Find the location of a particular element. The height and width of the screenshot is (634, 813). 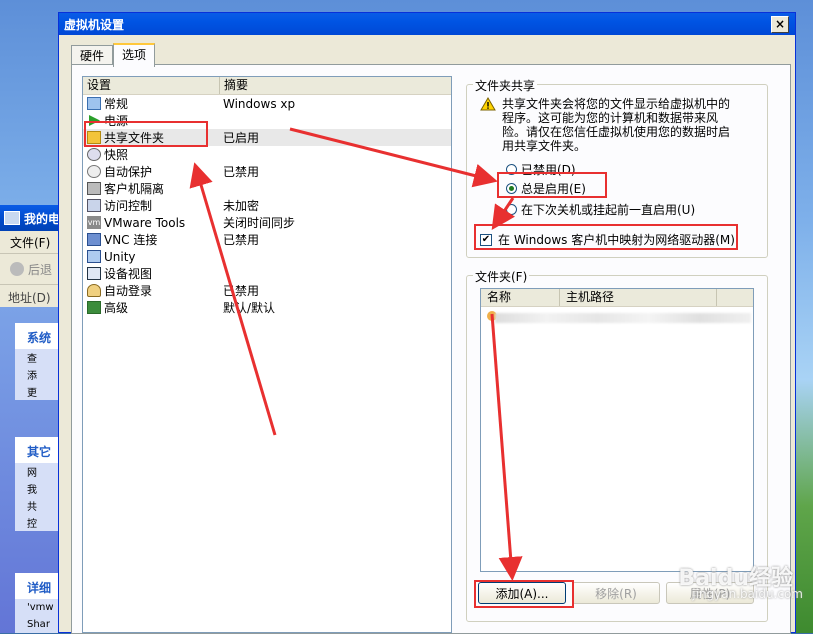

settings-row-power: 电源 is located at coordinates (267, 120).